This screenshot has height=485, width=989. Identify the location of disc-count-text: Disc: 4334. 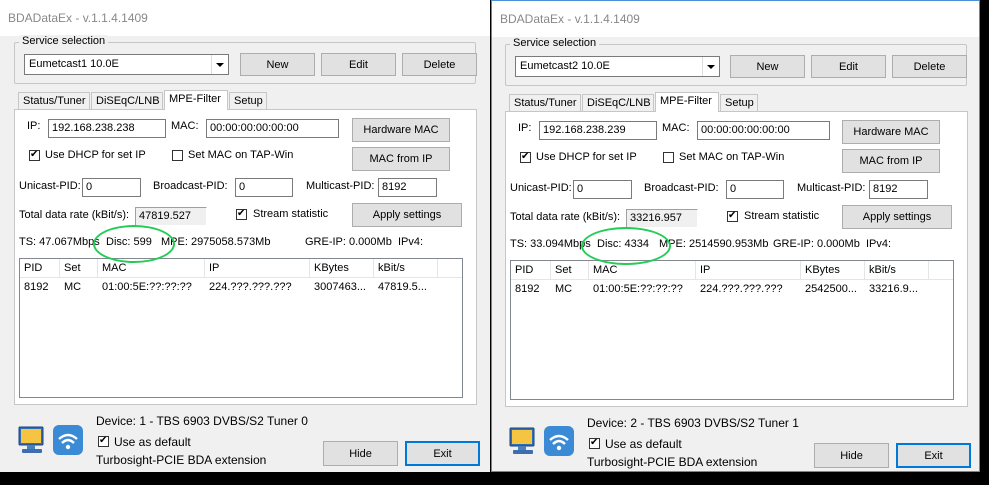
(623, 244).